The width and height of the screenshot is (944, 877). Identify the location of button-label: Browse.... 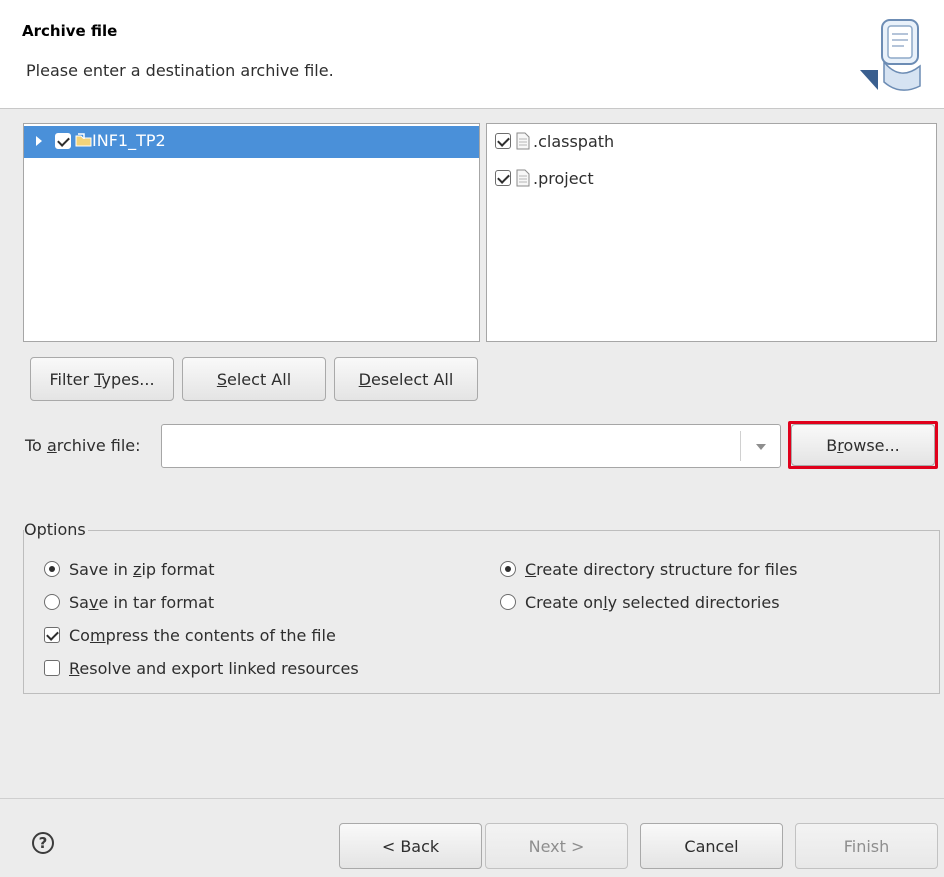
(863, 445).